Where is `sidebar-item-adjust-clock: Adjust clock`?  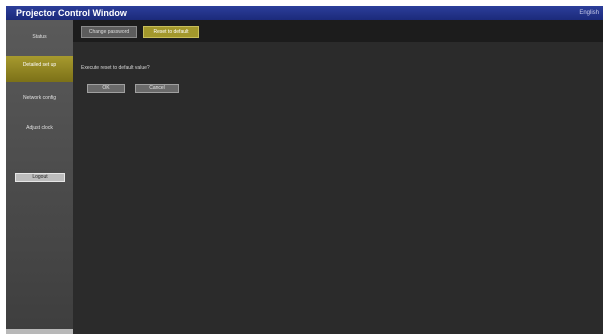 sidebar-item-adjust-clock: Adjust clock is located at coordinates (39, 132).